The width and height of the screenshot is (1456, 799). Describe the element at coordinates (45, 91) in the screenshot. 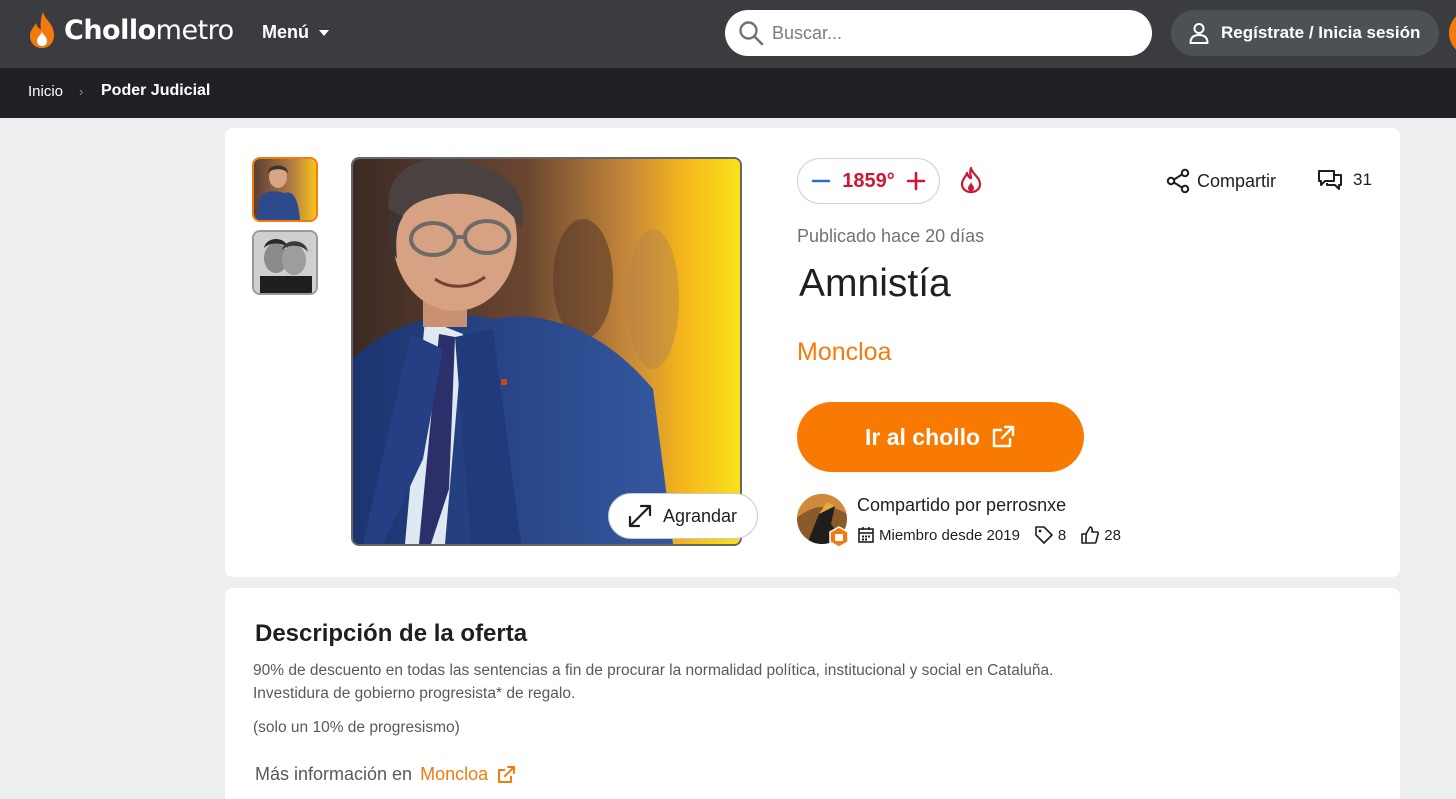

I see `breadcrumb-home-link: Inicio` at that location.